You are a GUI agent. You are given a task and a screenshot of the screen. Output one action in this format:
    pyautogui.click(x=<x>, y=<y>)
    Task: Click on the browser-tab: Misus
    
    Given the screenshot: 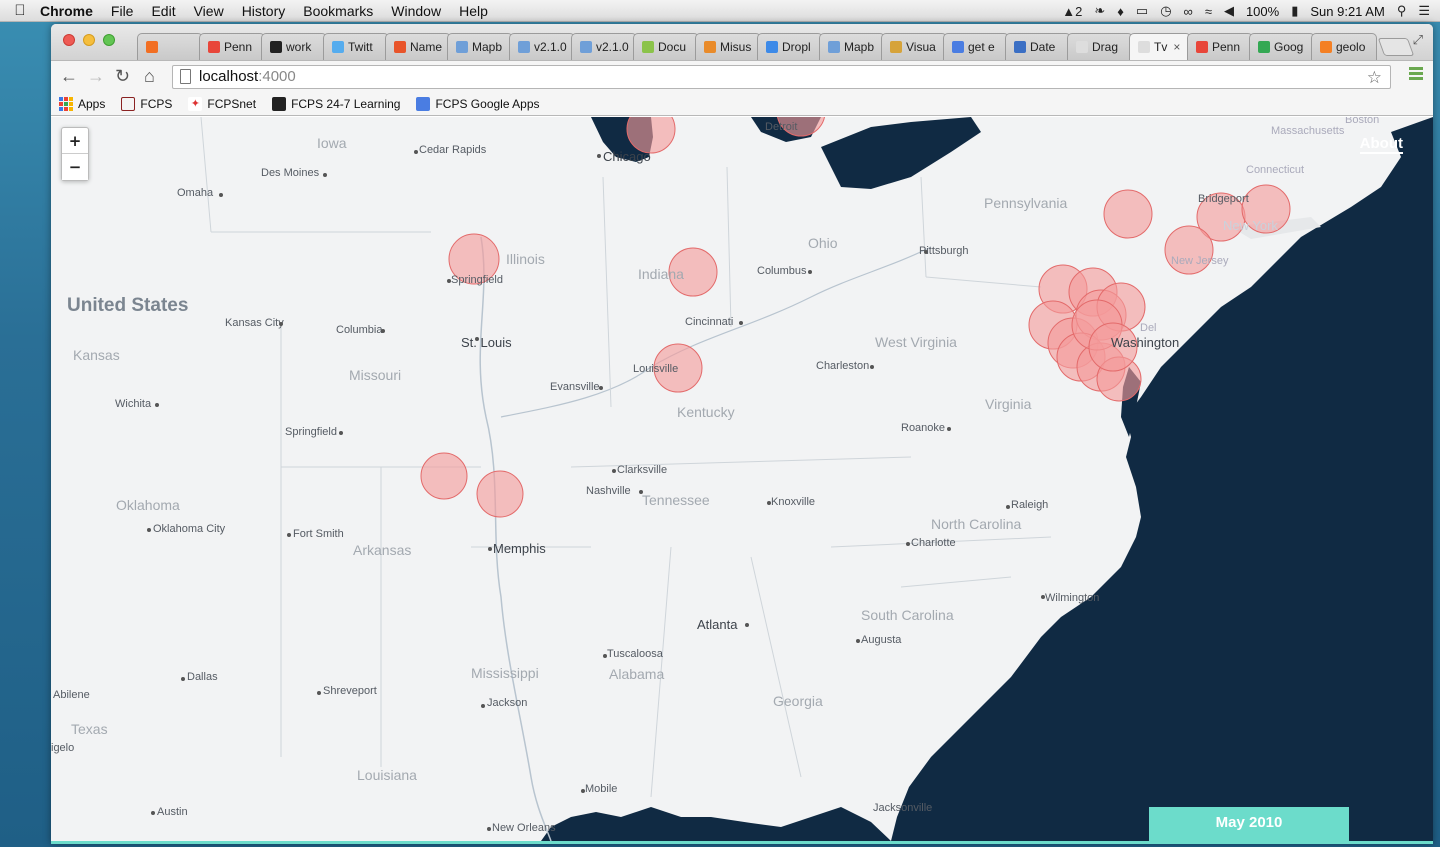 What is the action you would take?
    pyautogui.click(x=728, y=46)
    